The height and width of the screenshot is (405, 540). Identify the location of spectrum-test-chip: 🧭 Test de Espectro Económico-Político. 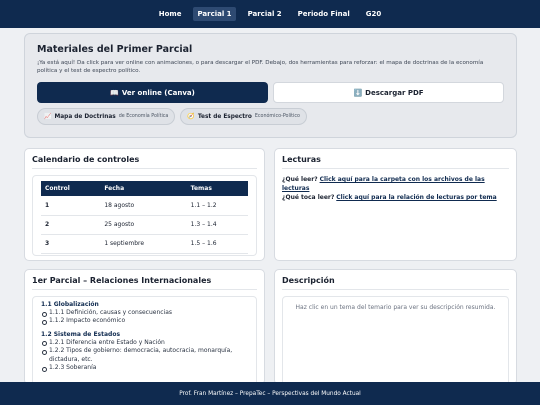
(243, 116).